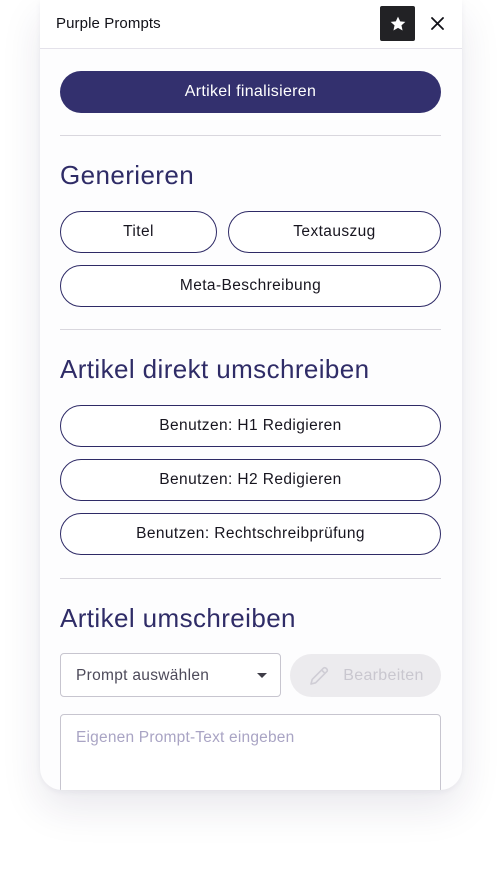 The height and width of the screenshot is (870, 502). I want to click on section-title-rewrite: Artikel umschreiben, so click(178, 618).